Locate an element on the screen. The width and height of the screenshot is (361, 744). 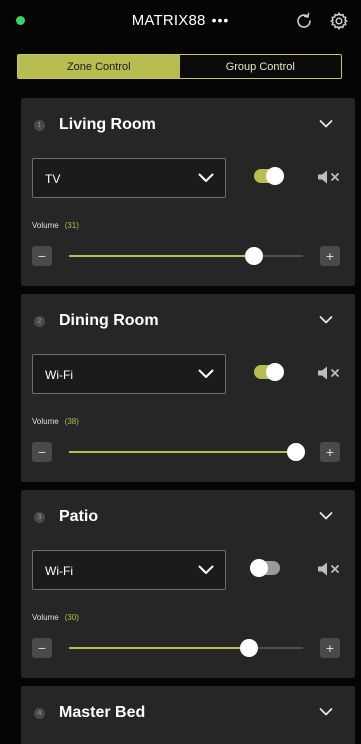
zone-name: Patio is located at coordinates (79, 516).